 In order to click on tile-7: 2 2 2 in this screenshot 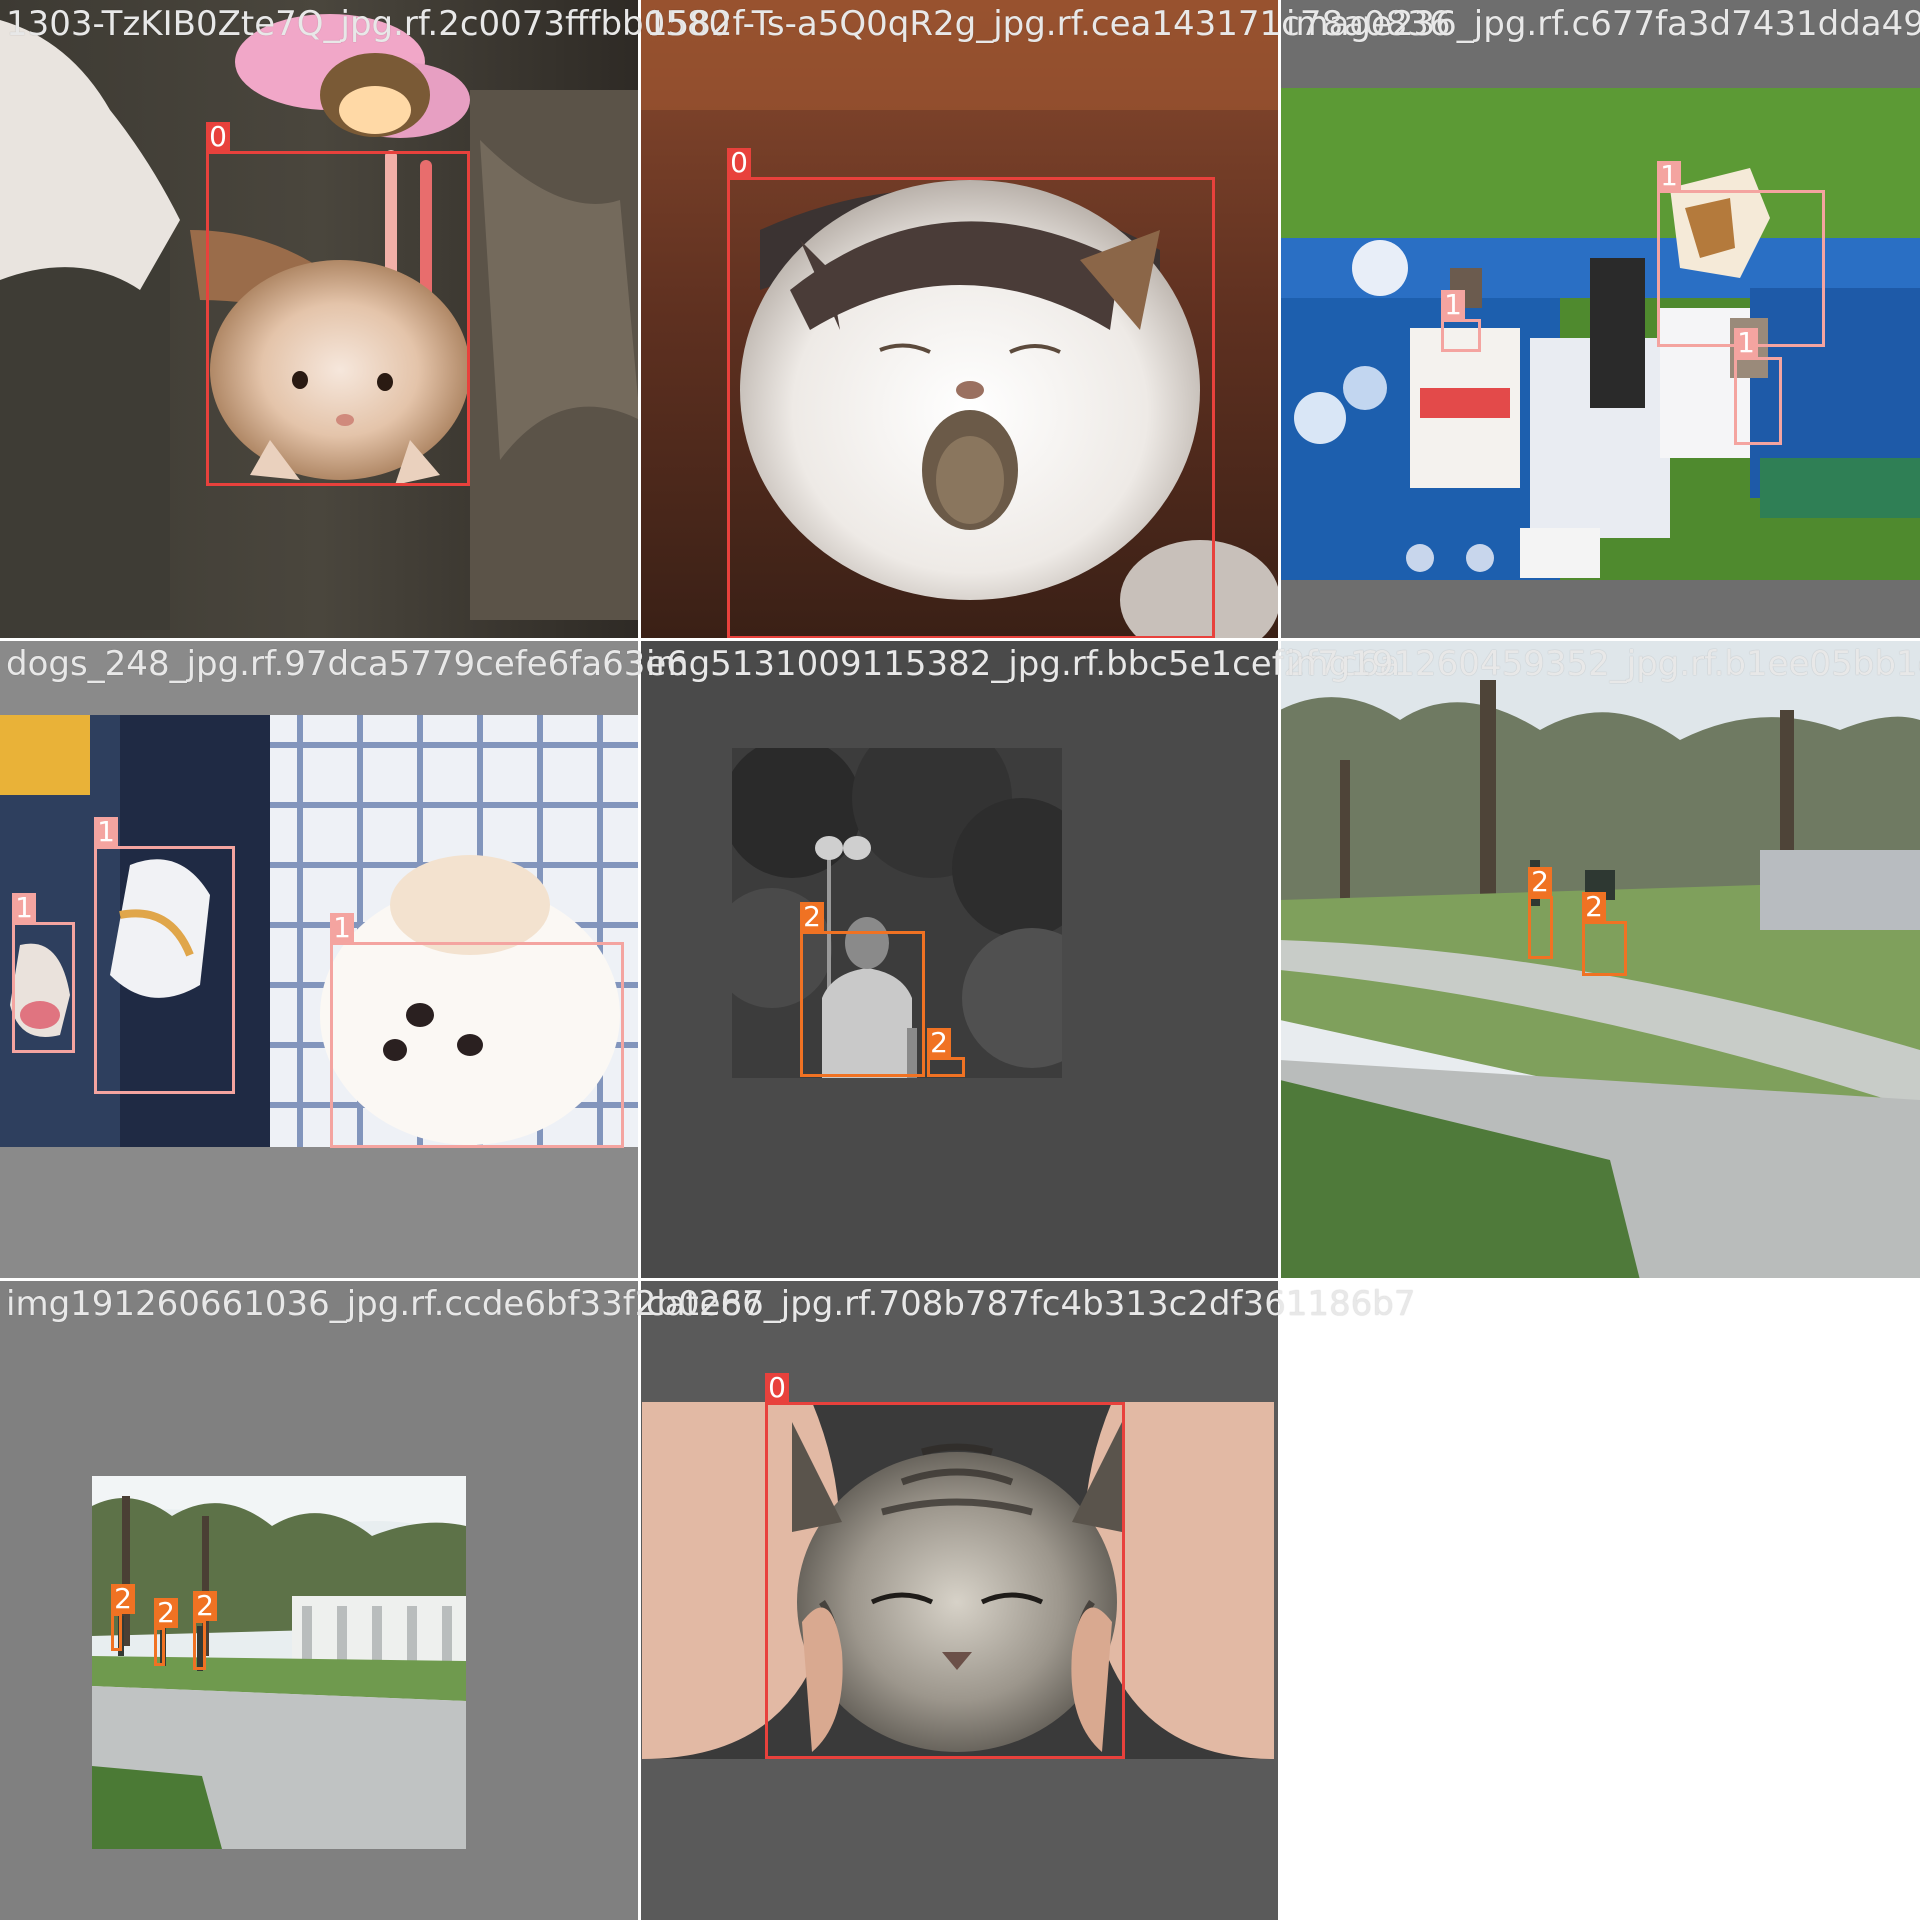, I will do `click(320, 1600)`.